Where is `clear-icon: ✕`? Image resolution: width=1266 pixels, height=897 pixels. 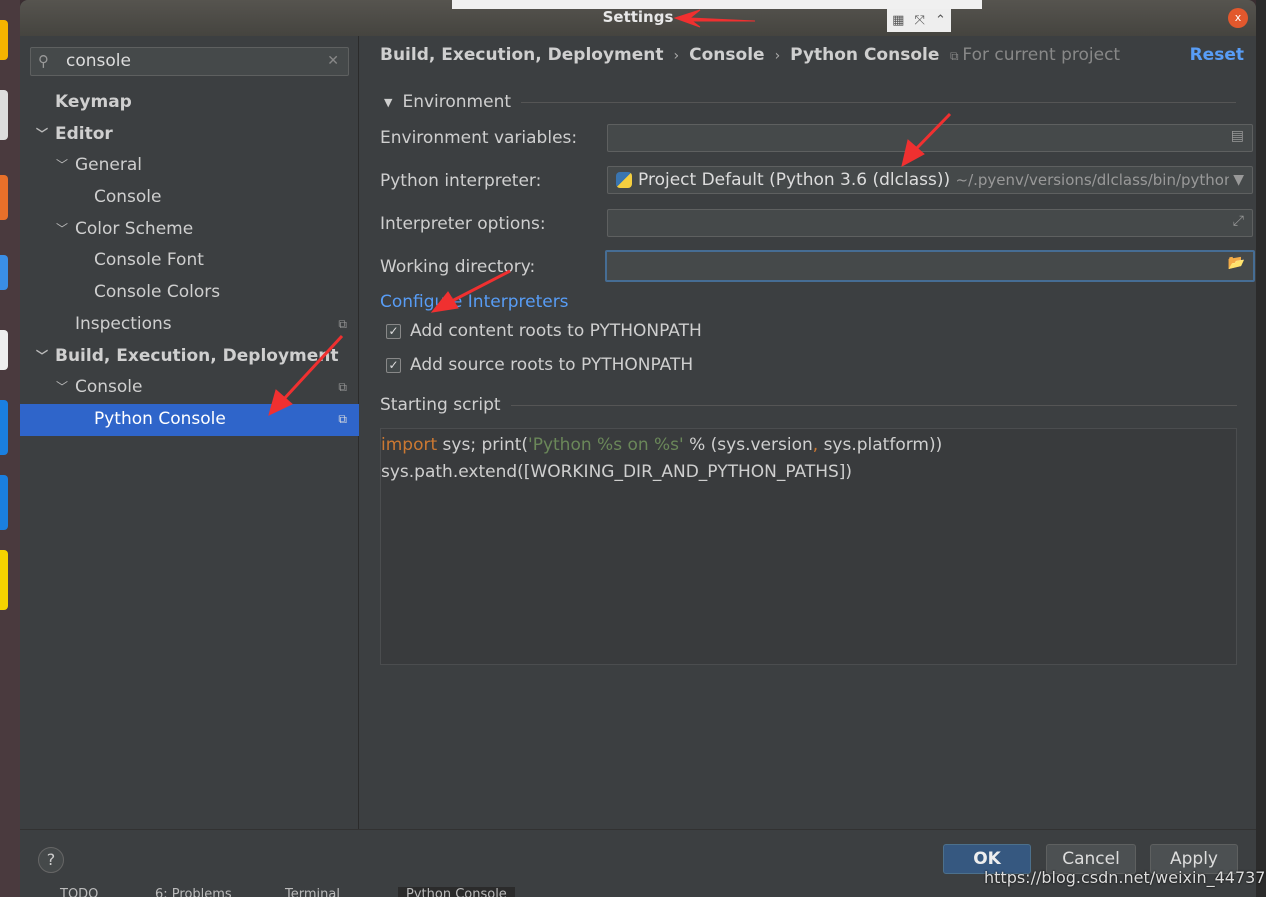
clear-icon: ✕ is located at coordinates (333, 61).